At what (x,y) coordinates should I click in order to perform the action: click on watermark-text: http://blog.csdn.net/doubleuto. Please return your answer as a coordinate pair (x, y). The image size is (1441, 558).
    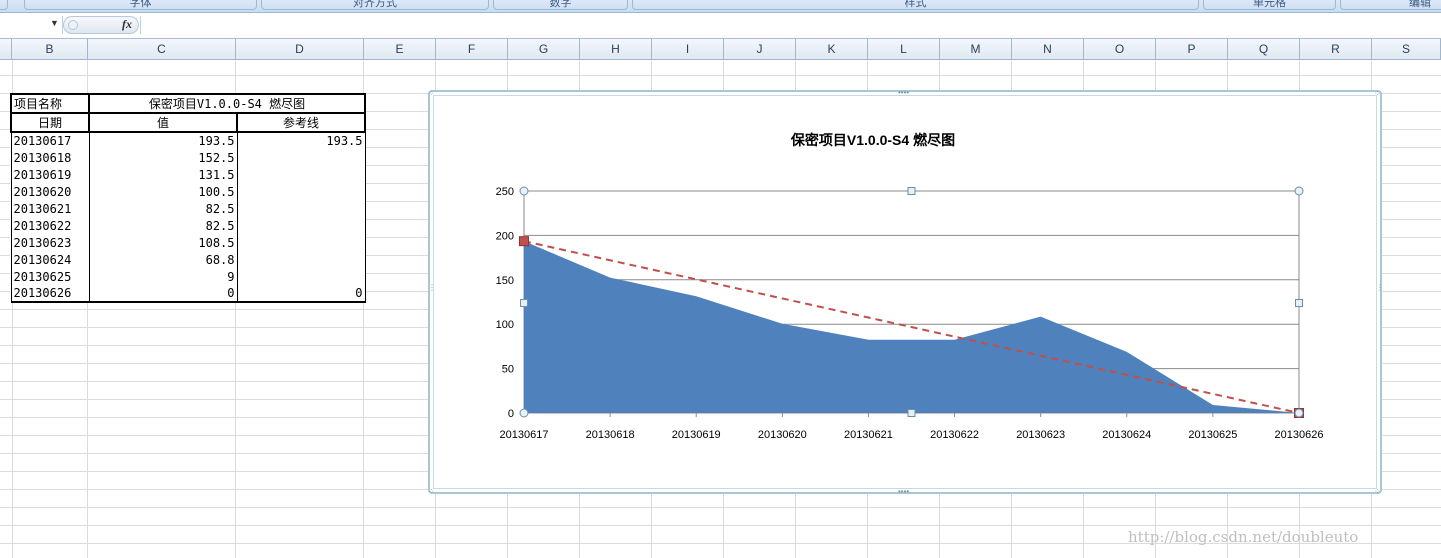
    Looking at the image, I should click on (1243, 537).